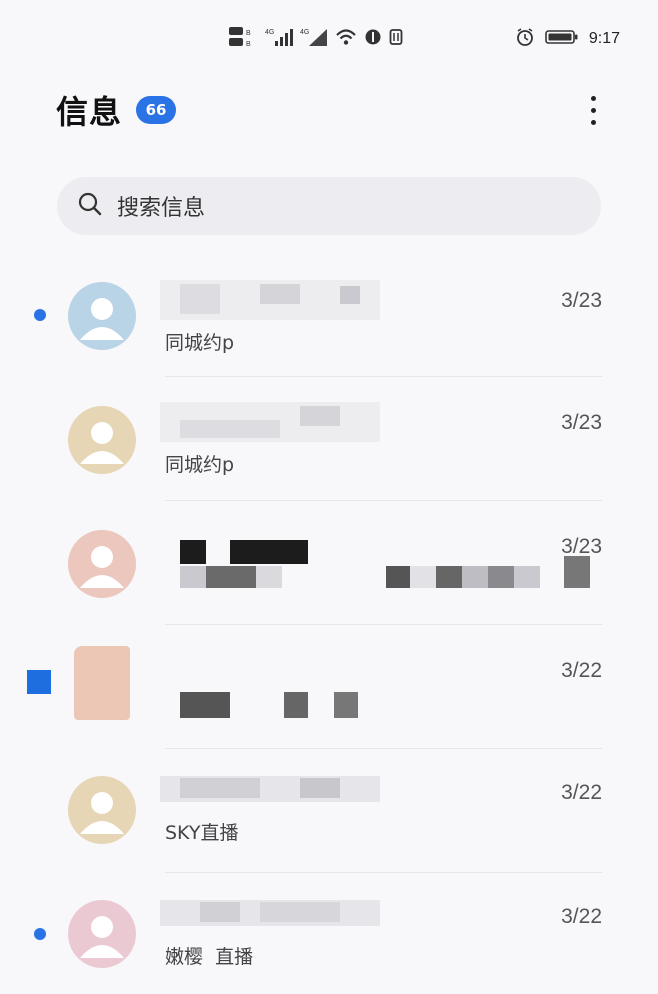 This screenshot has width=658, height=994. Describe the element at coordinates (525, 39) in the screenshot. I see `alarm-icon` at that location.